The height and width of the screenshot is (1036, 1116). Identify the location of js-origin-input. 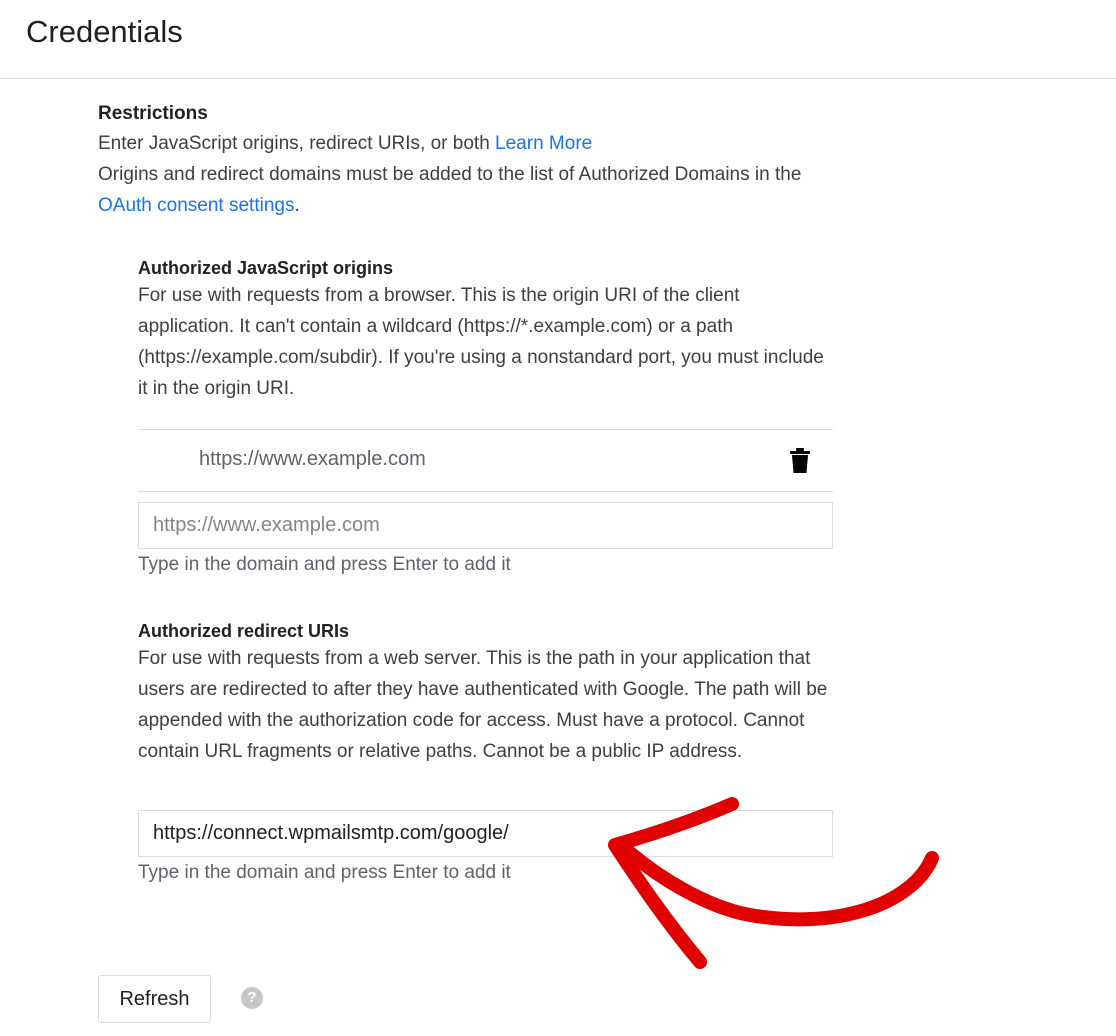
(485, 525).